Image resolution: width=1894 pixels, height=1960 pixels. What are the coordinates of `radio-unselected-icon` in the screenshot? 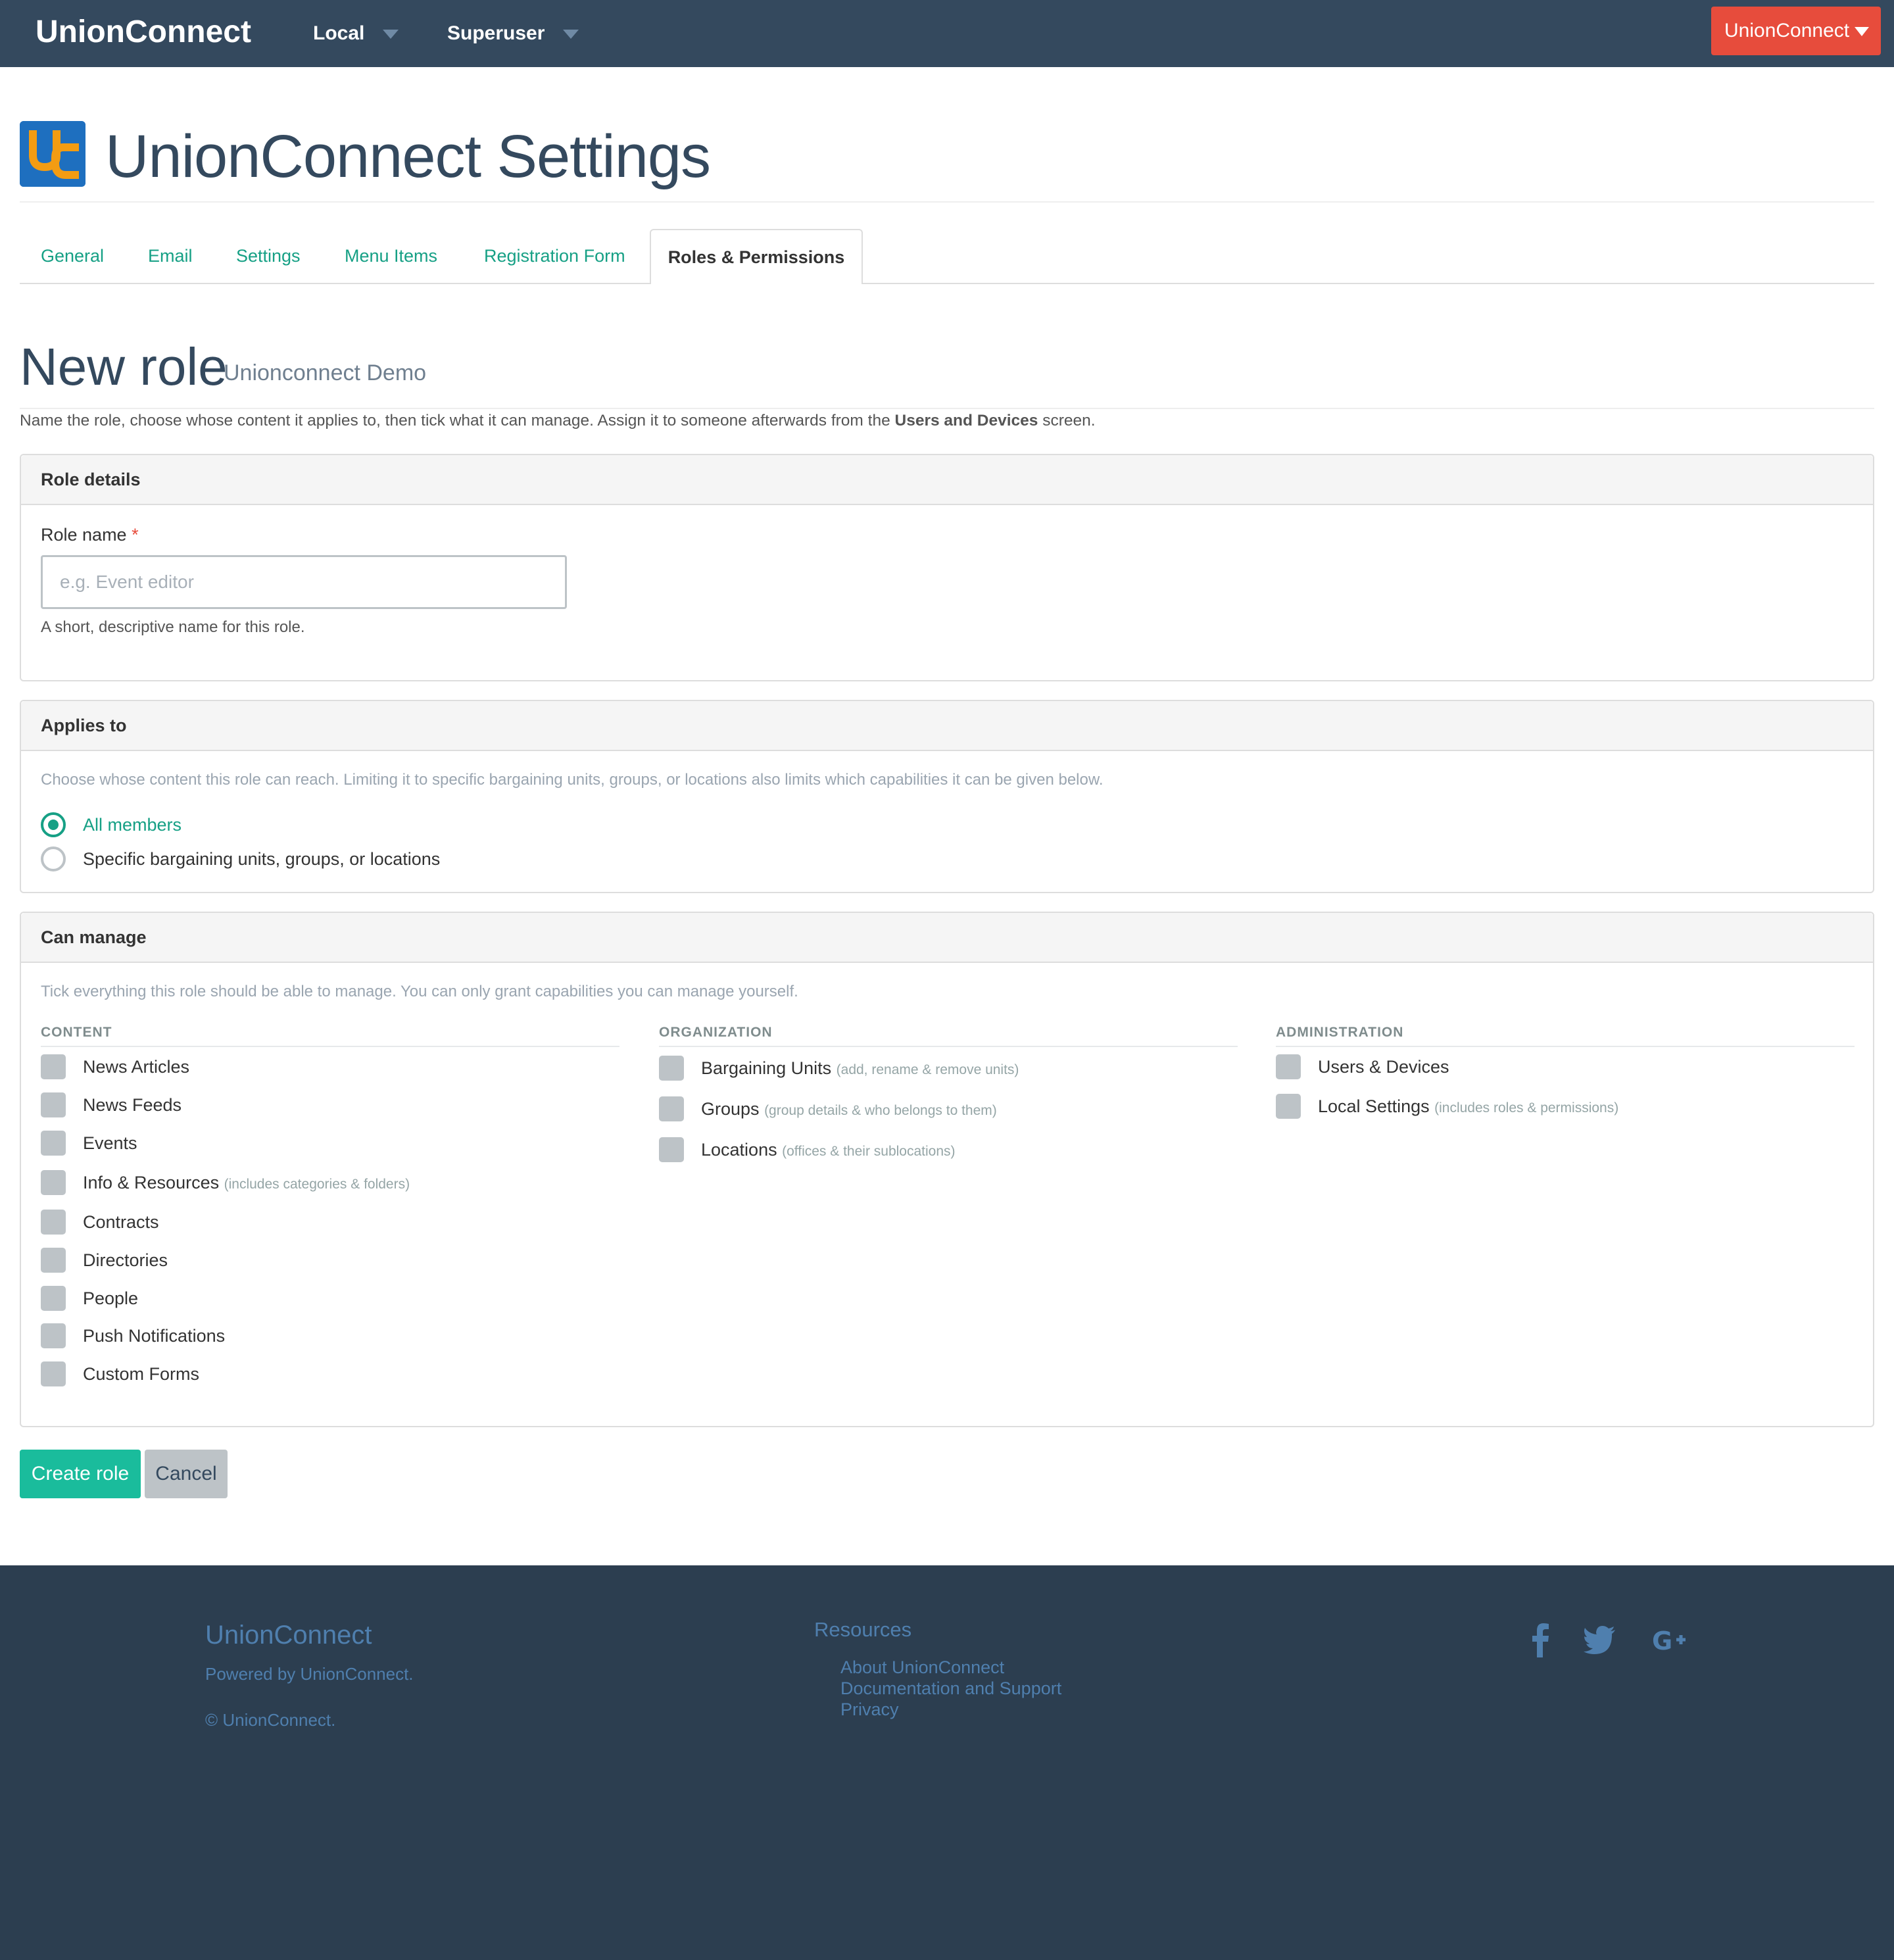 It's located at (53, 859).